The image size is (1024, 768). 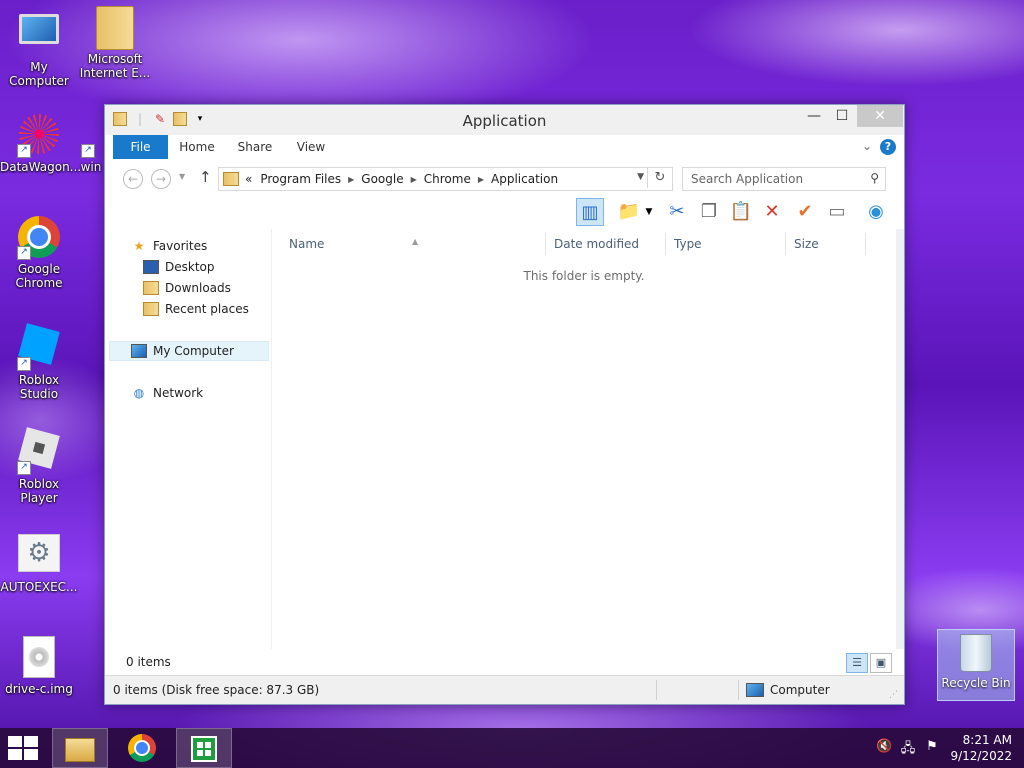 What do you see at coordinates (512, 748) in the screenshot?
I see `taskbar: 🔇 🖧 ⚑ 8:21 AM 9/12/2022` at bounding box center [512, 748].